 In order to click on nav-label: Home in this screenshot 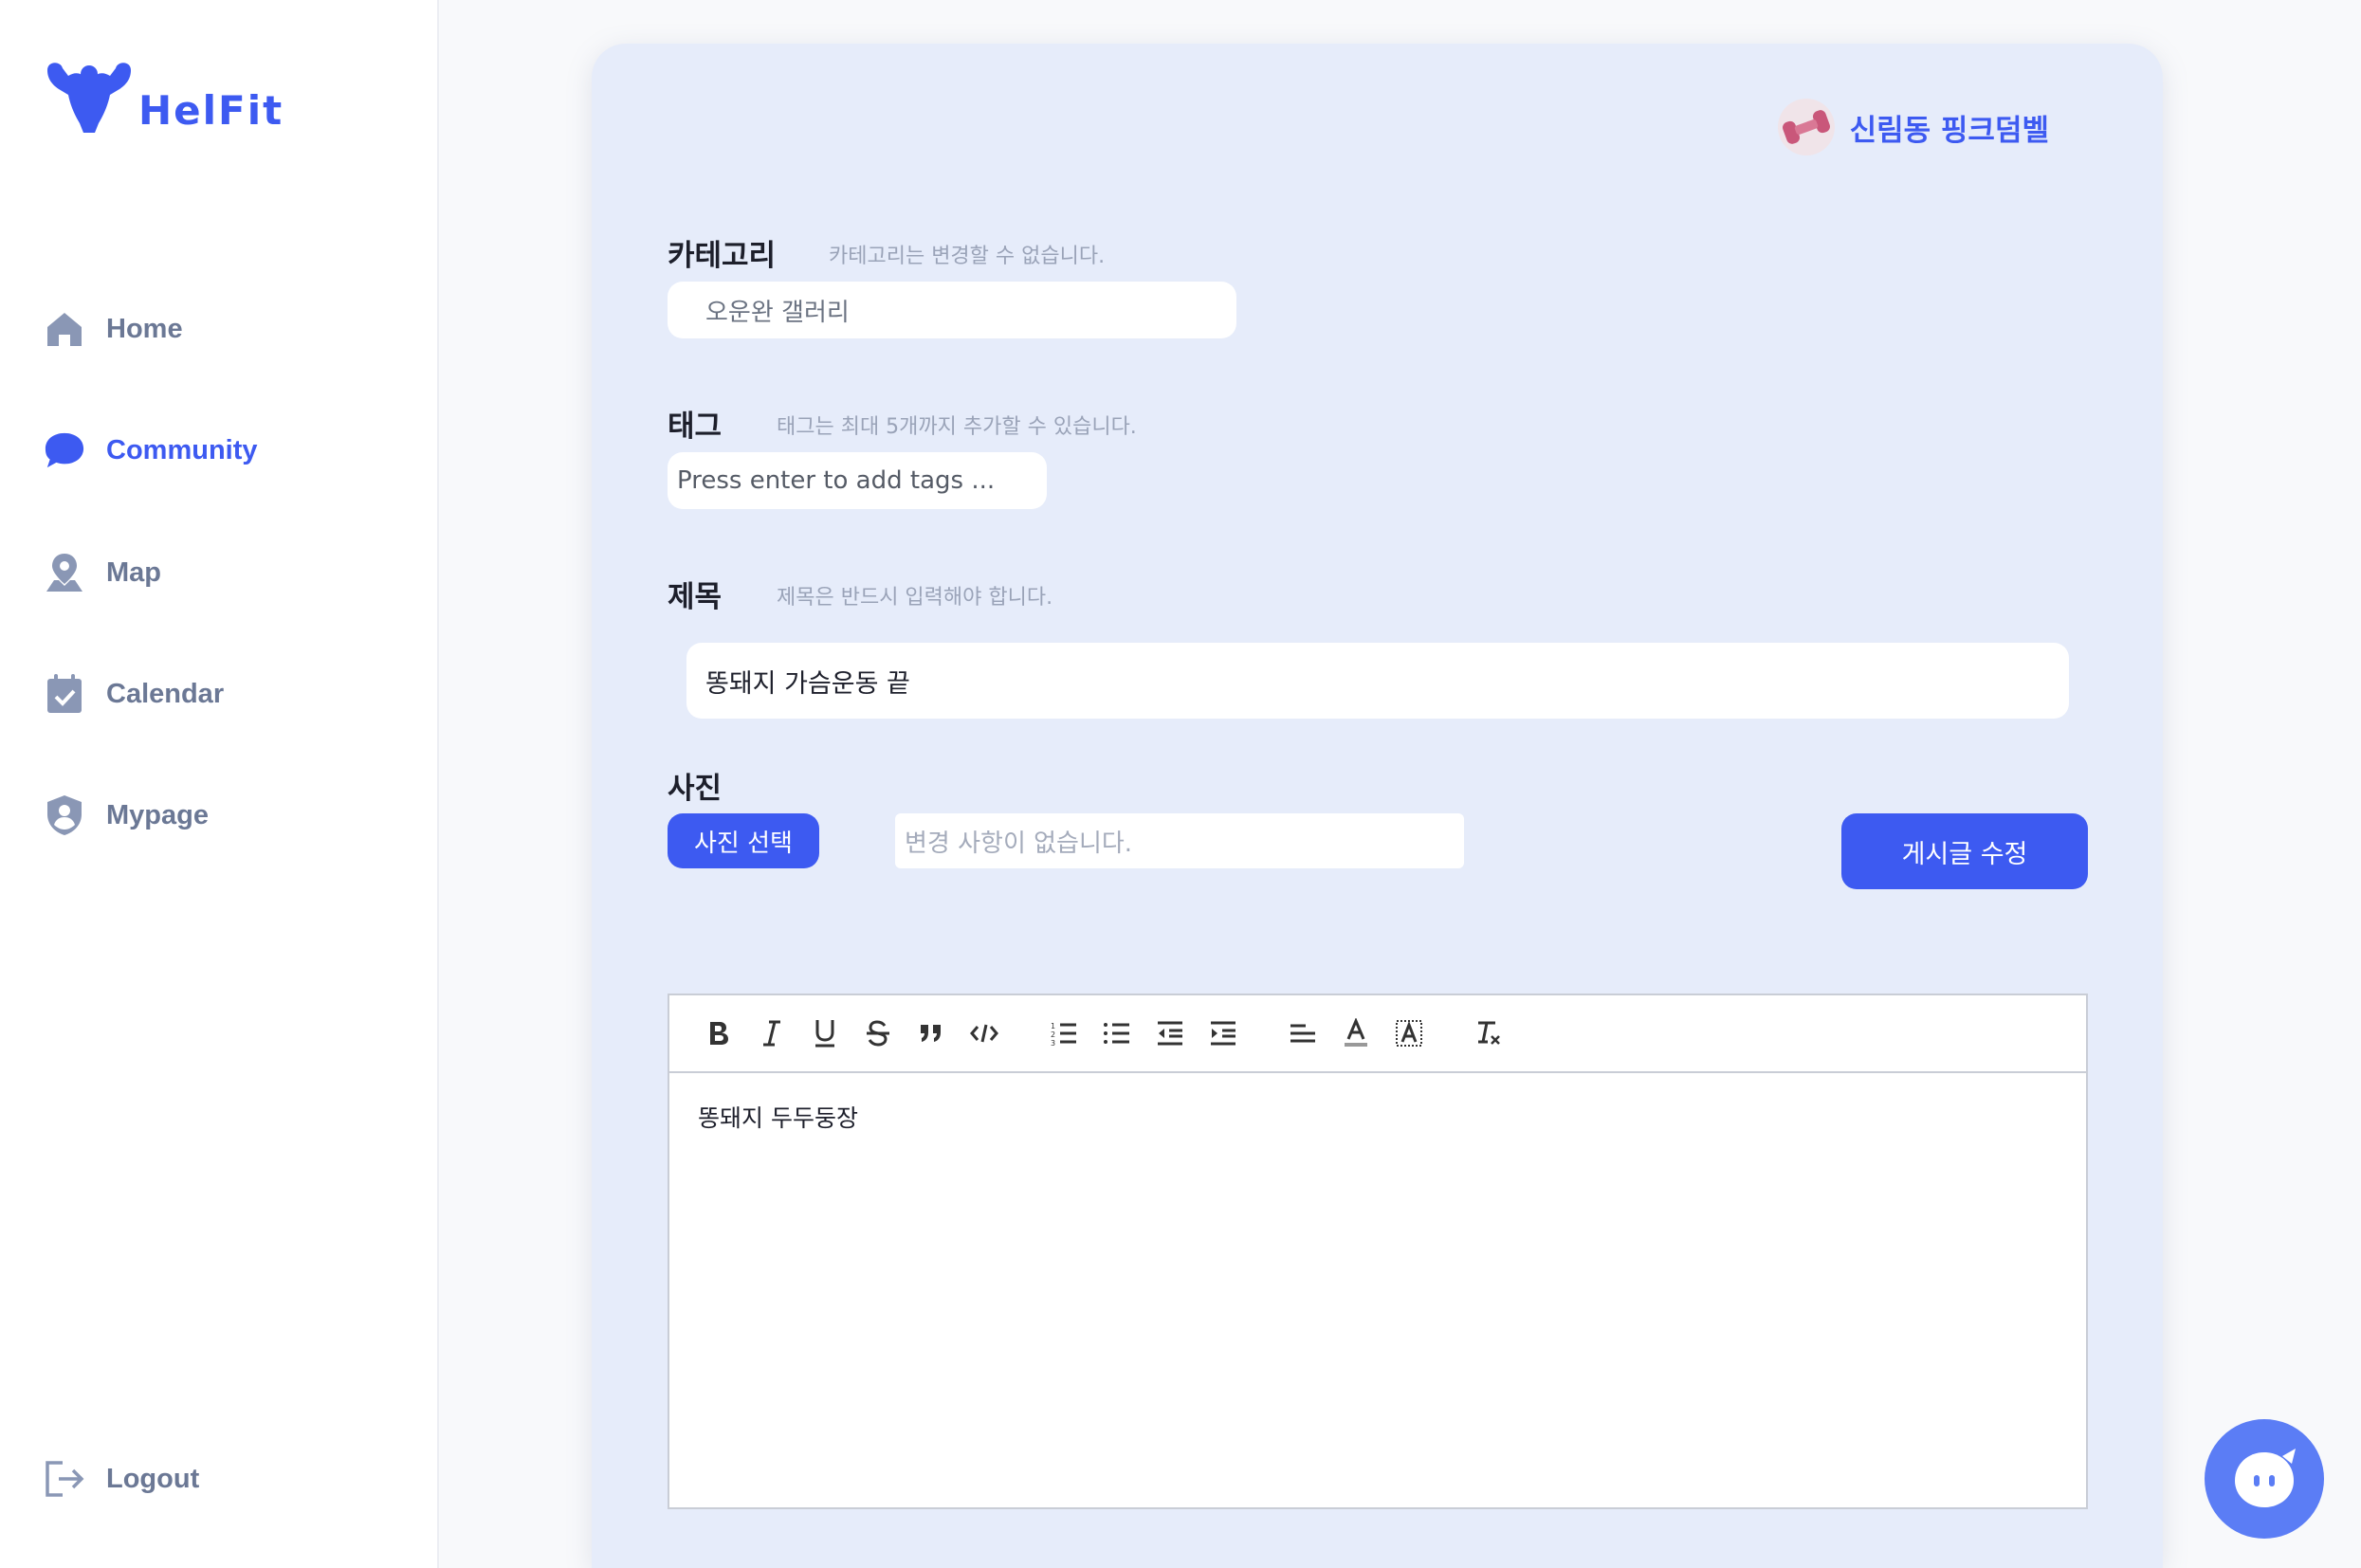, I will do `click(145, 328)`.